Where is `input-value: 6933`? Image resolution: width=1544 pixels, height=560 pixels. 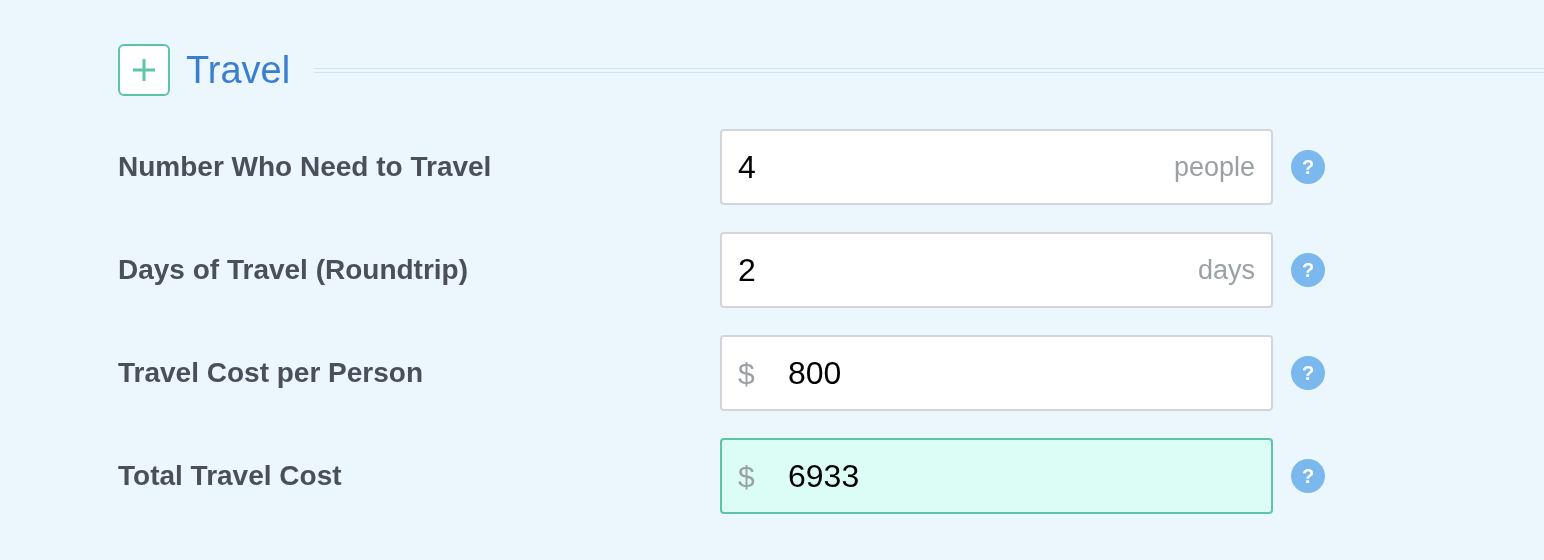 input-value: 6933 is located at coordinates (824, 476).